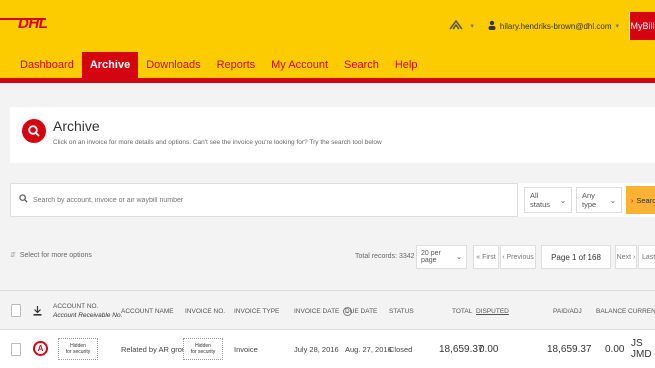  I want to click on hidden-invoice-no: Hidden for security, so click(203, 349).